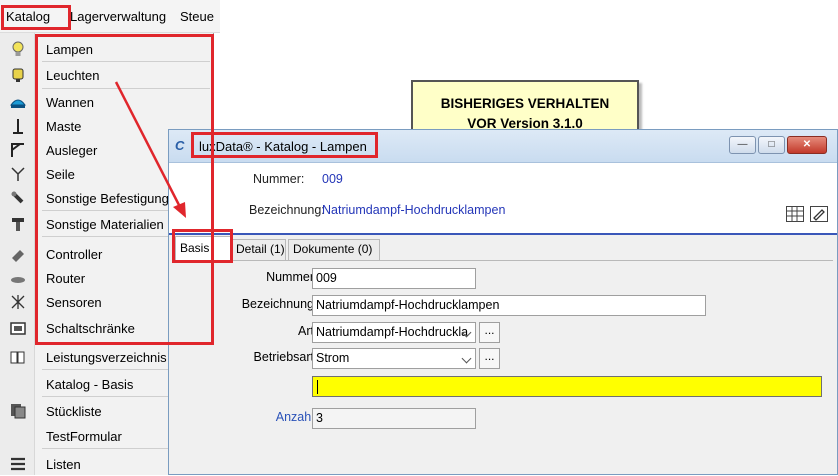  What do you see at coordinates (18, 126) in the screenshot?
I see `mast-icon` at bounding box center [18, 126].